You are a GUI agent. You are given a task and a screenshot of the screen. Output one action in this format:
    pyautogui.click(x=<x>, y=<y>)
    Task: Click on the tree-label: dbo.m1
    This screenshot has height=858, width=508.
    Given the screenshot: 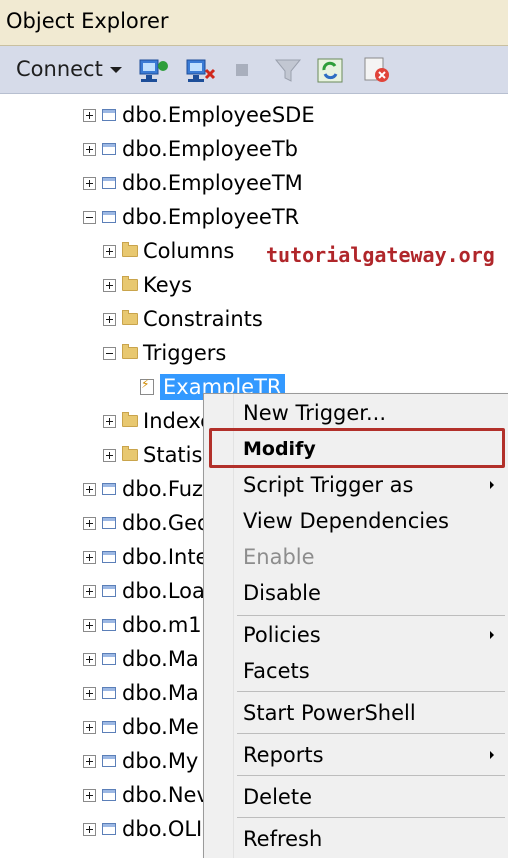 What is the action you would take?
    pyautogui.click(x=162, y=625)
    